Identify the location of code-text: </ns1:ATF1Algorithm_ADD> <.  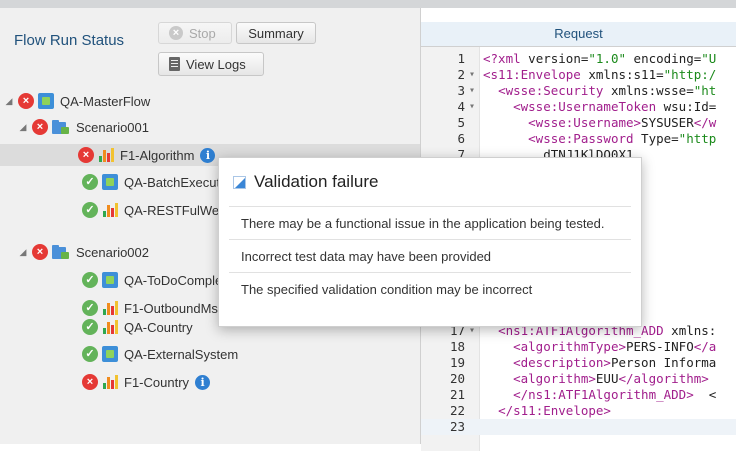
(615, 394).